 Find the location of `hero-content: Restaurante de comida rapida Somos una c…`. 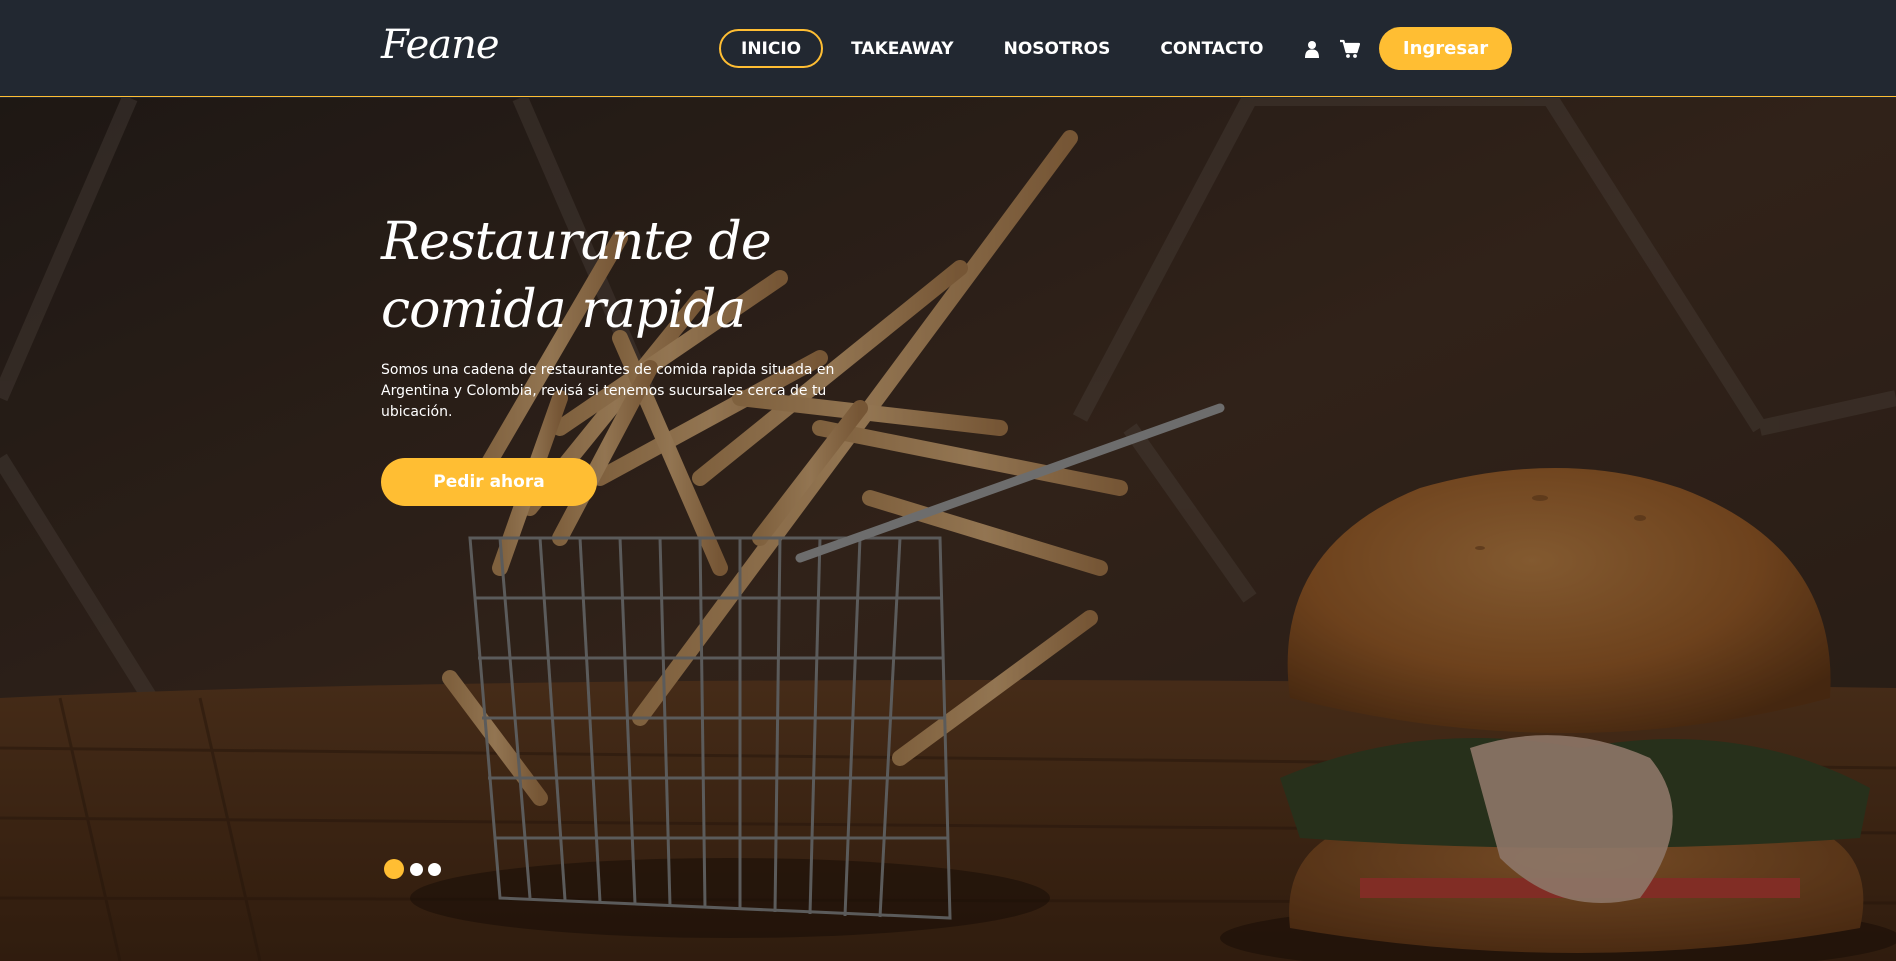

hero-content: Restaurante de comida rapida Somos una c… is located at coordinates (641, 357).